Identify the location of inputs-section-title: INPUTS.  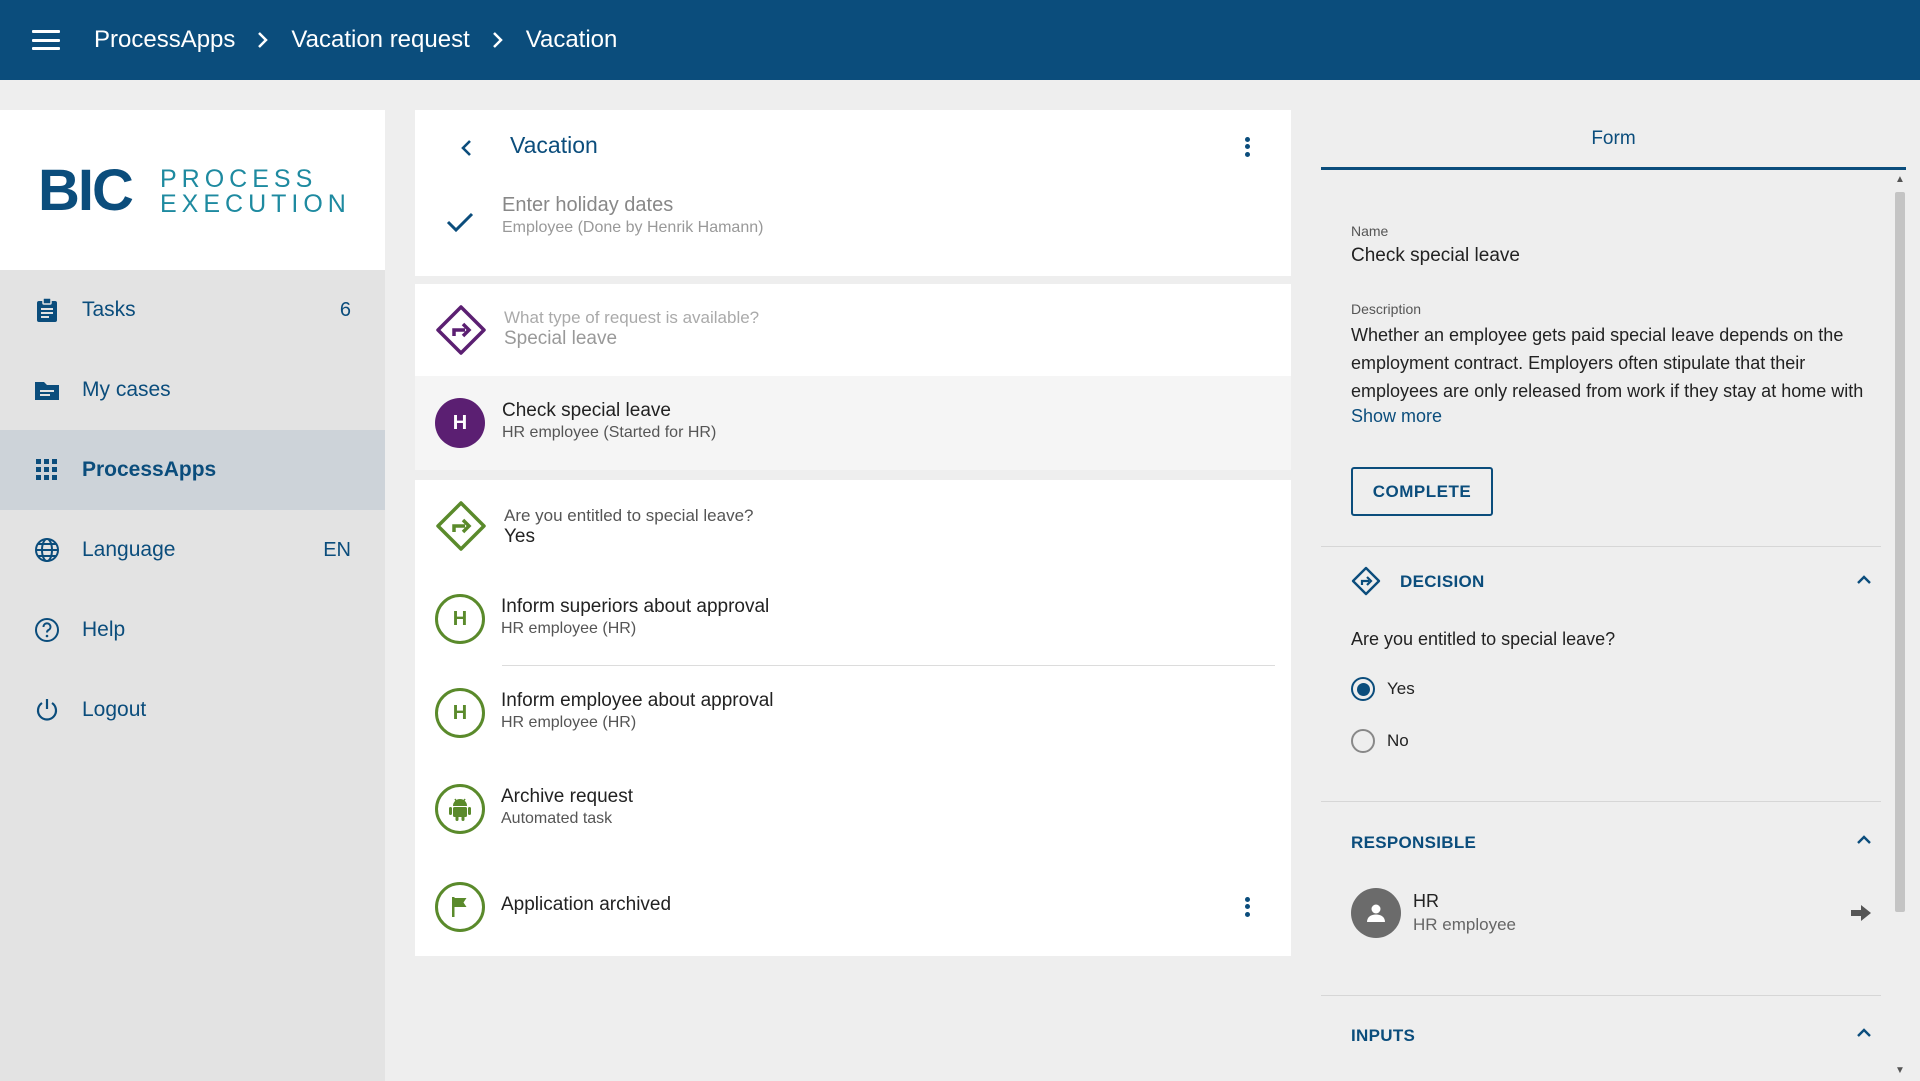
(1383, 1035).